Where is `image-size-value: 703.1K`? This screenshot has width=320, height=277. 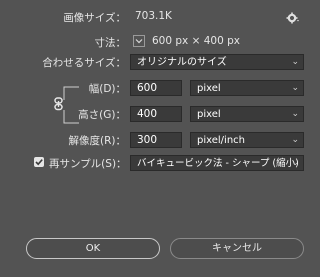
image-size-value: 703.1K is located at coordinates (153, 16).